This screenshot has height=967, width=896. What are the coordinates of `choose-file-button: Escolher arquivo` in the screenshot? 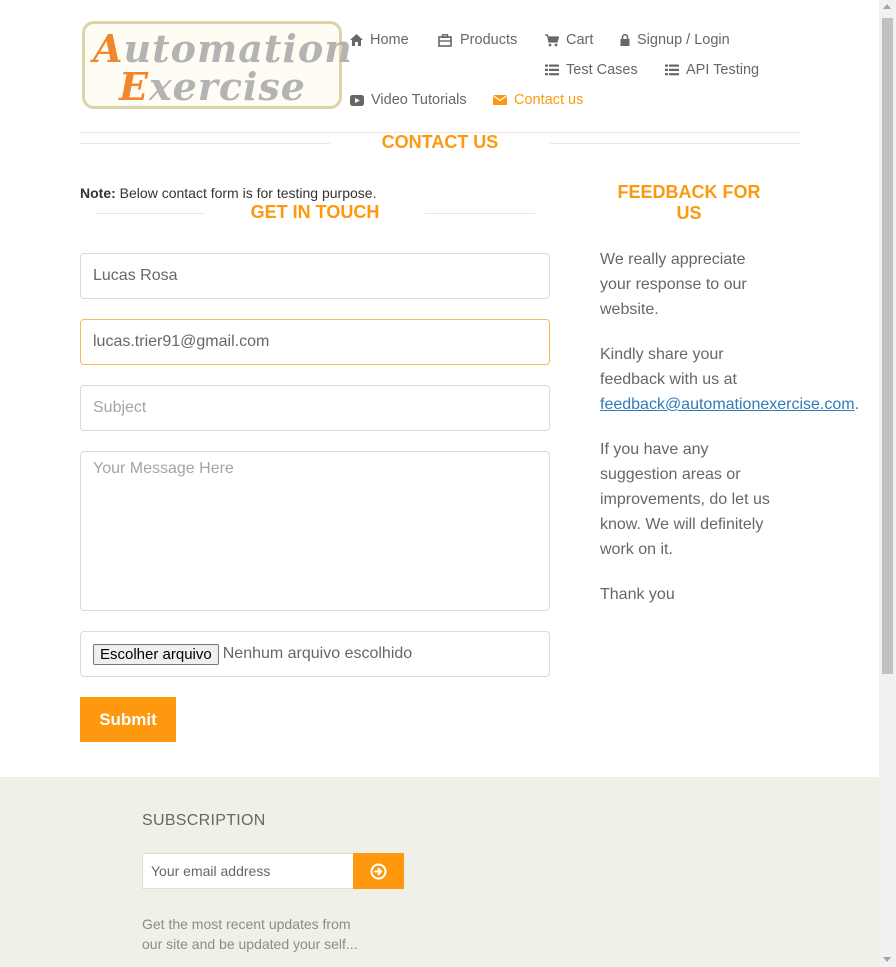 It's located at (156, 654).